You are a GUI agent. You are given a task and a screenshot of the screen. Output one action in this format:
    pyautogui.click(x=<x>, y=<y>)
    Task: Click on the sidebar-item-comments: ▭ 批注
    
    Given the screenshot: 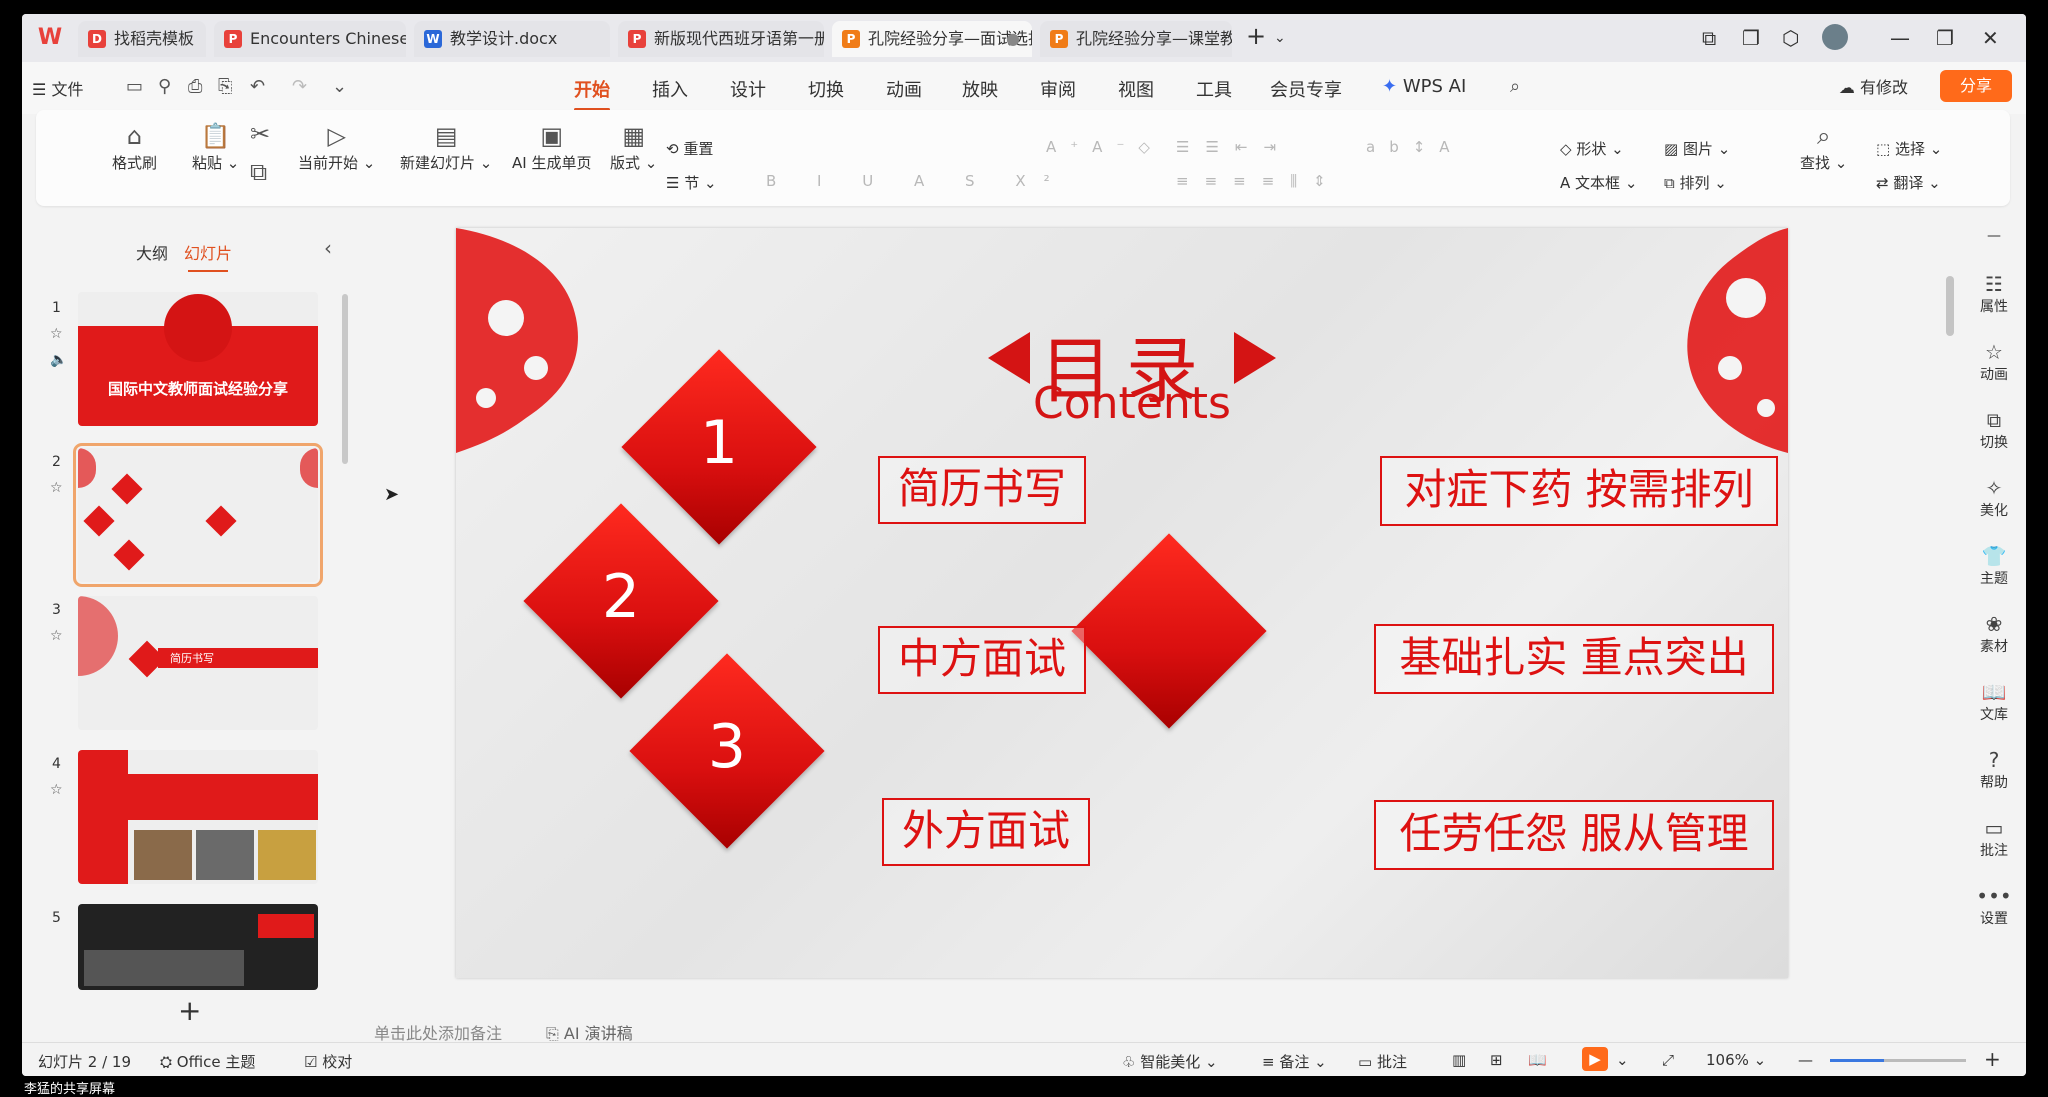 What is the action you would take?
    pyautogui.click(x=1994, y=838)
    